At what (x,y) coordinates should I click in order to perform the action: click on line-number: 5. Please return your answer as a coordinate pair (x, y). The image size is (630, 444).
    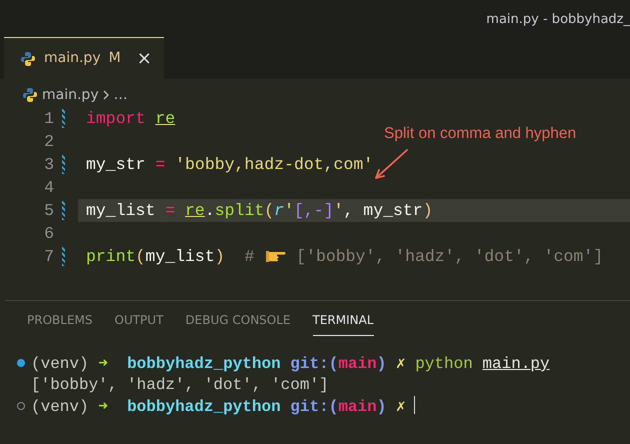
    Looking at the image, I should click on (49, 211).